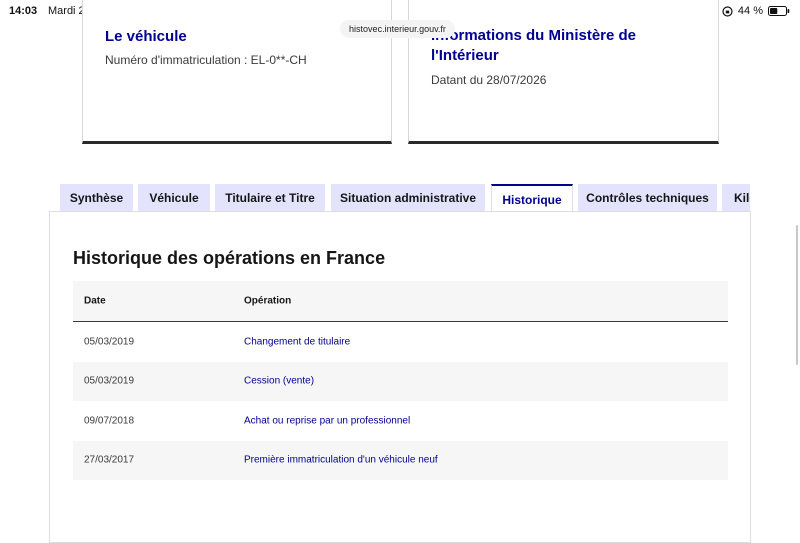 Image resolution: width=800 pixels, height=543 pixels. Describe the element at coordinates (400, 342) in the screenshot. I see `table-row: 05/03/2019 Changement de titulaire` at that location.